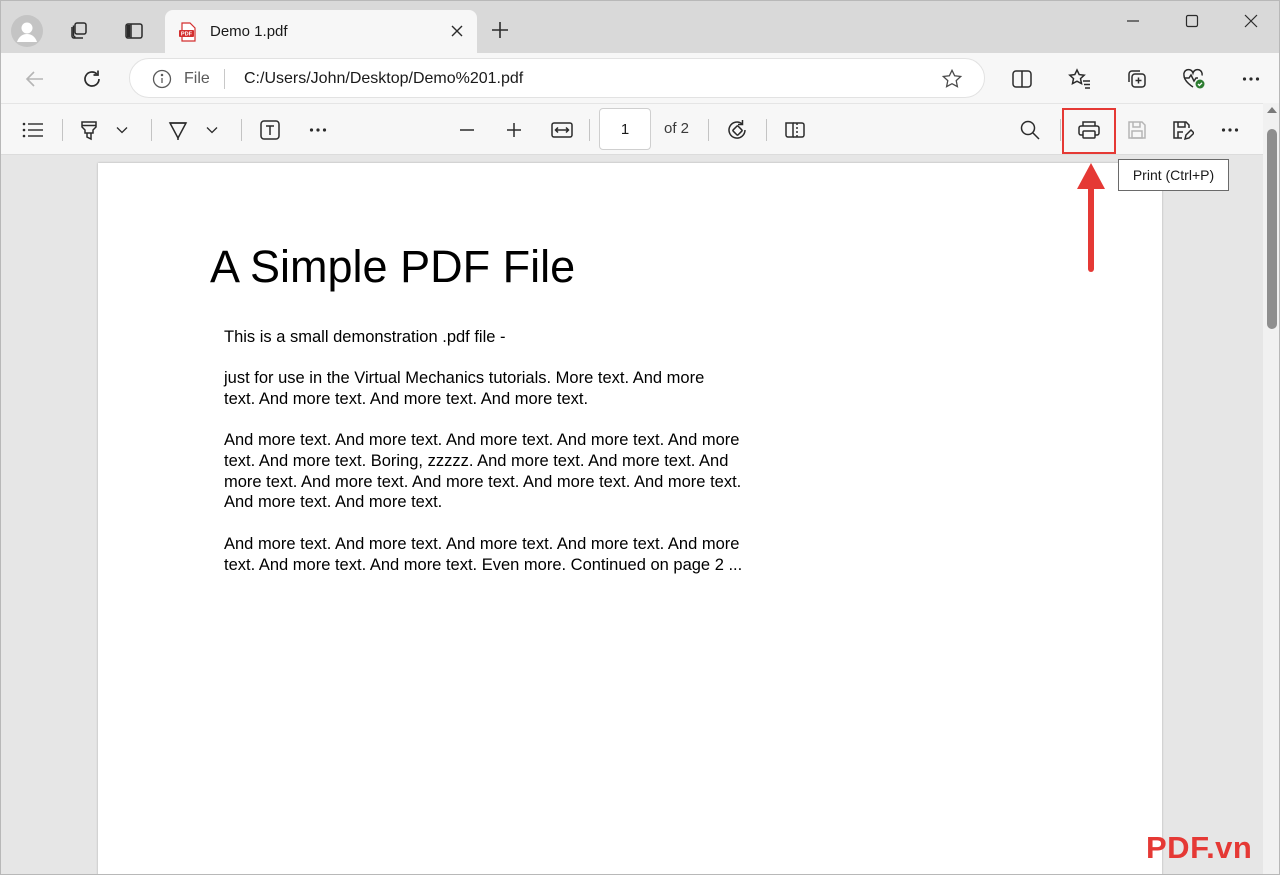 The height and width of the screenshot is (875, 1280). I want to click on split-screen-icon, so click(1022, 79).